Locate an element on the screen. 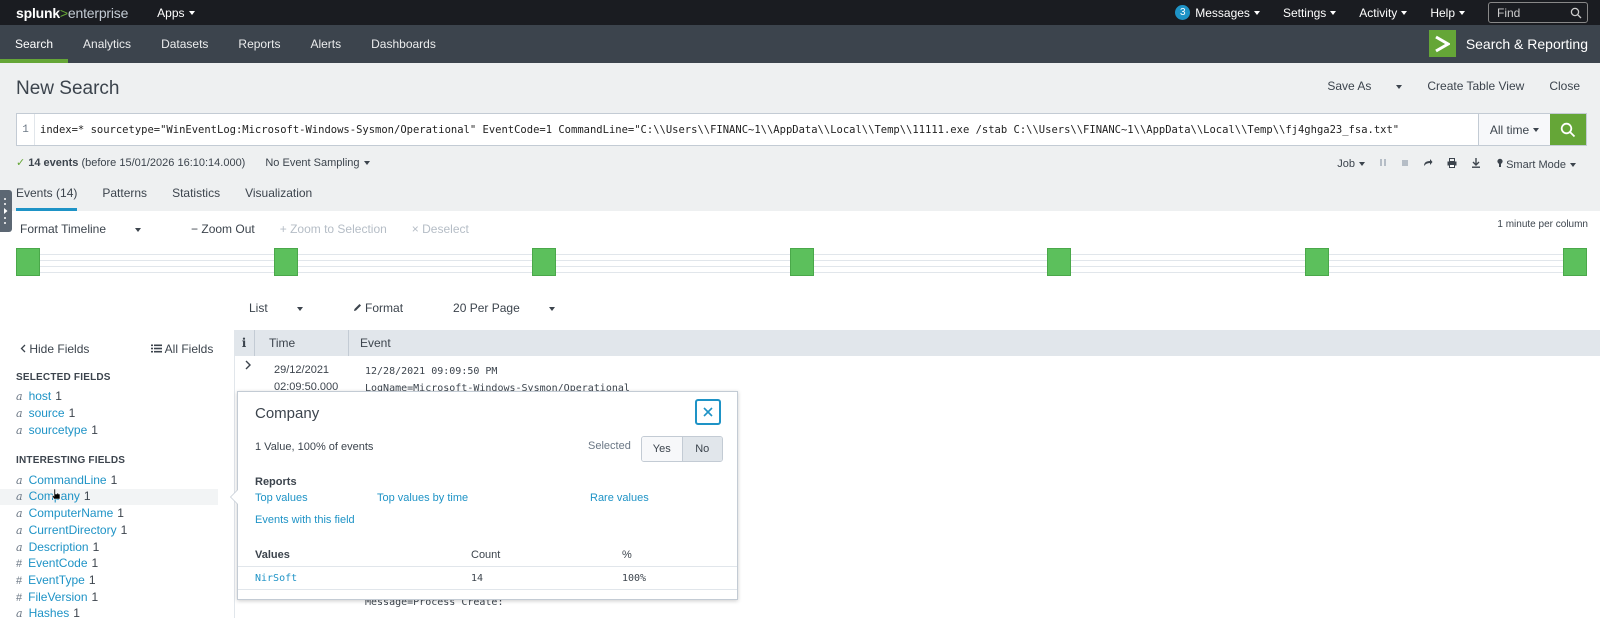 This screenshot has width=1600, height=618. deselect-button: × Deselect is located at coordinates (440, 229).